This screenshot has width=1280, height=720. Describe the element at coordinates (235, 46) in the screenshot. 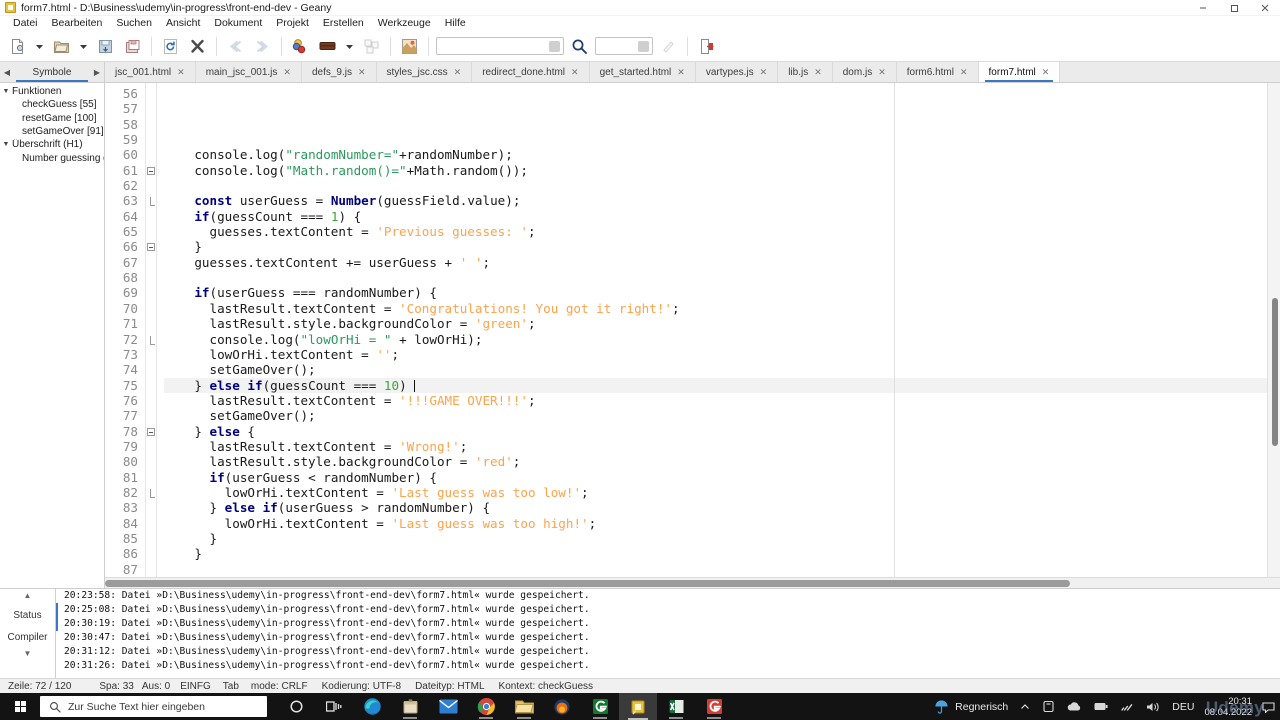

I see `back-button` at that location.